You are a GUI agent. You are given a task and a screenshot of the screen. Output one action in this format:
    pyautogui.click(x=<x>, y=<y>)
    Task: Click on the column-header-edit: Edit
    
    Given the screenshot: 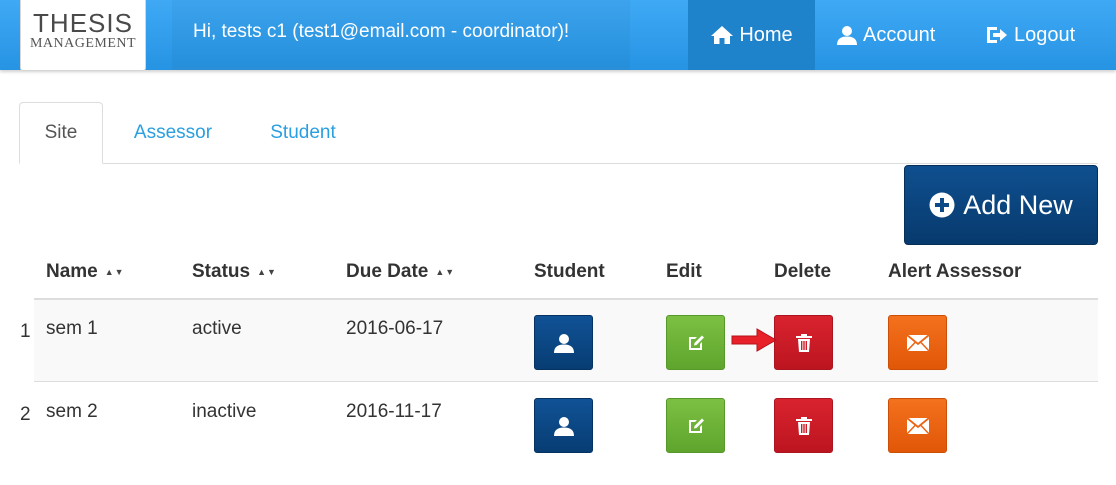 What is the action you would take?
    pyautogui.click(x=684, y=271)
    